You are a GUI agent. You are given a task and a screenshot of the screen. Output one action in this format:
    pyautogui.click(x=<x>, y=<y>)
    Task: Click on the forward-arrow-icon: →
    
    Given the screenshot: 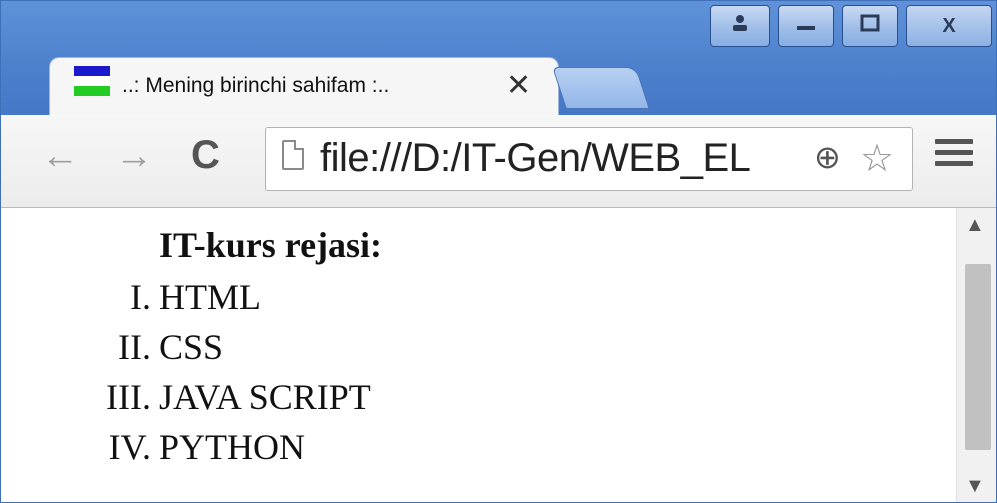 What is the action you would take?
    pyautogui.click(x=134, y=156)
    